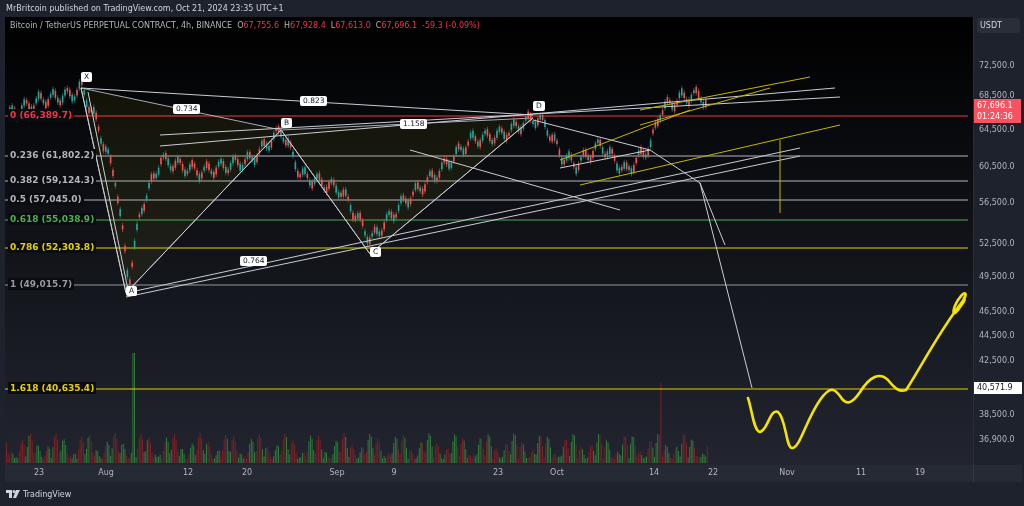 The image size is (1024, 506). What do you see at coordinates (995, 116) in the screenshot?
I see `bar-countdown: 01:24:36` at bounding box center [995, 116].